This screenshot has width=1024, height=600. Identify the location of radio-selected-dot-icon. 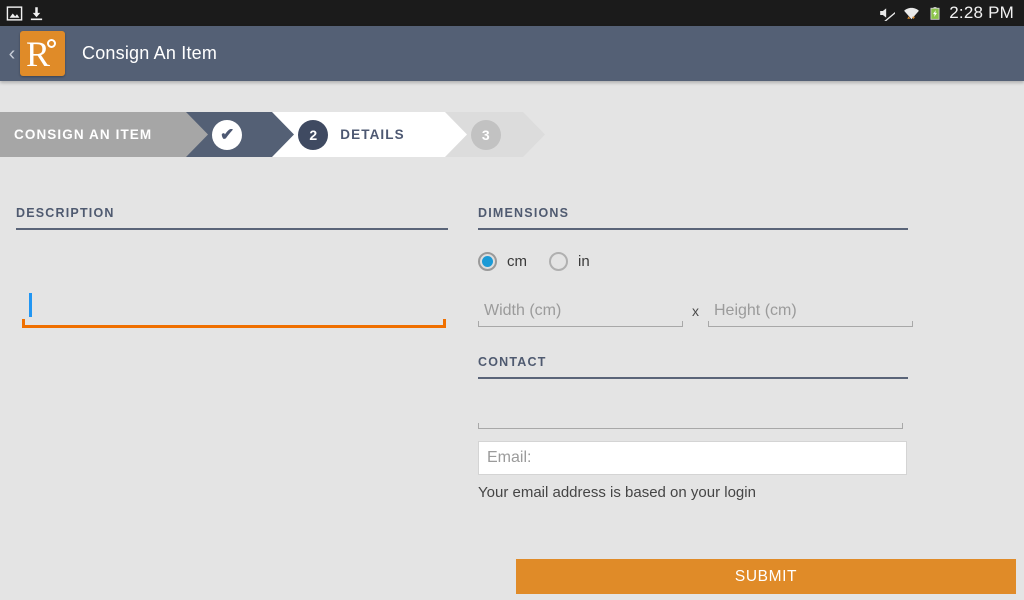
(487, 261).